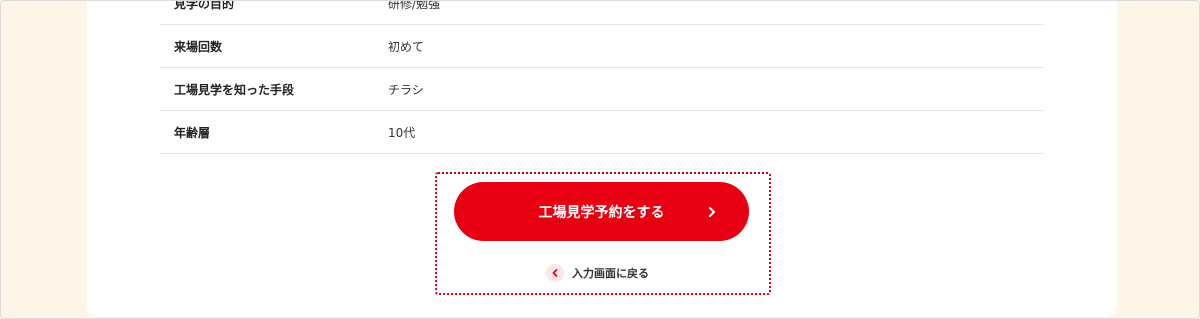  I want to click on row-label: 見学の目的, so click(204, 5).